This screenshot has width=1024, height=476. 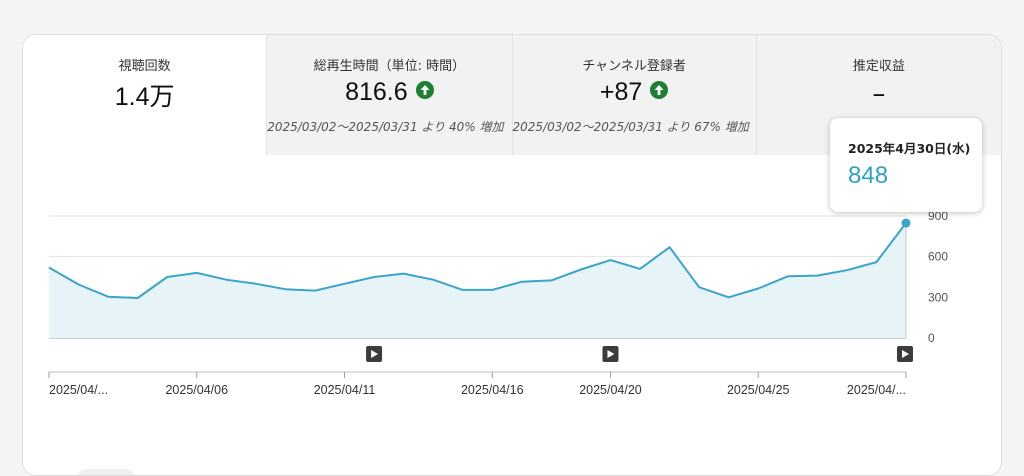 I want to click on x-tick-label: 2025/04/06, so click(x=196, y=390).